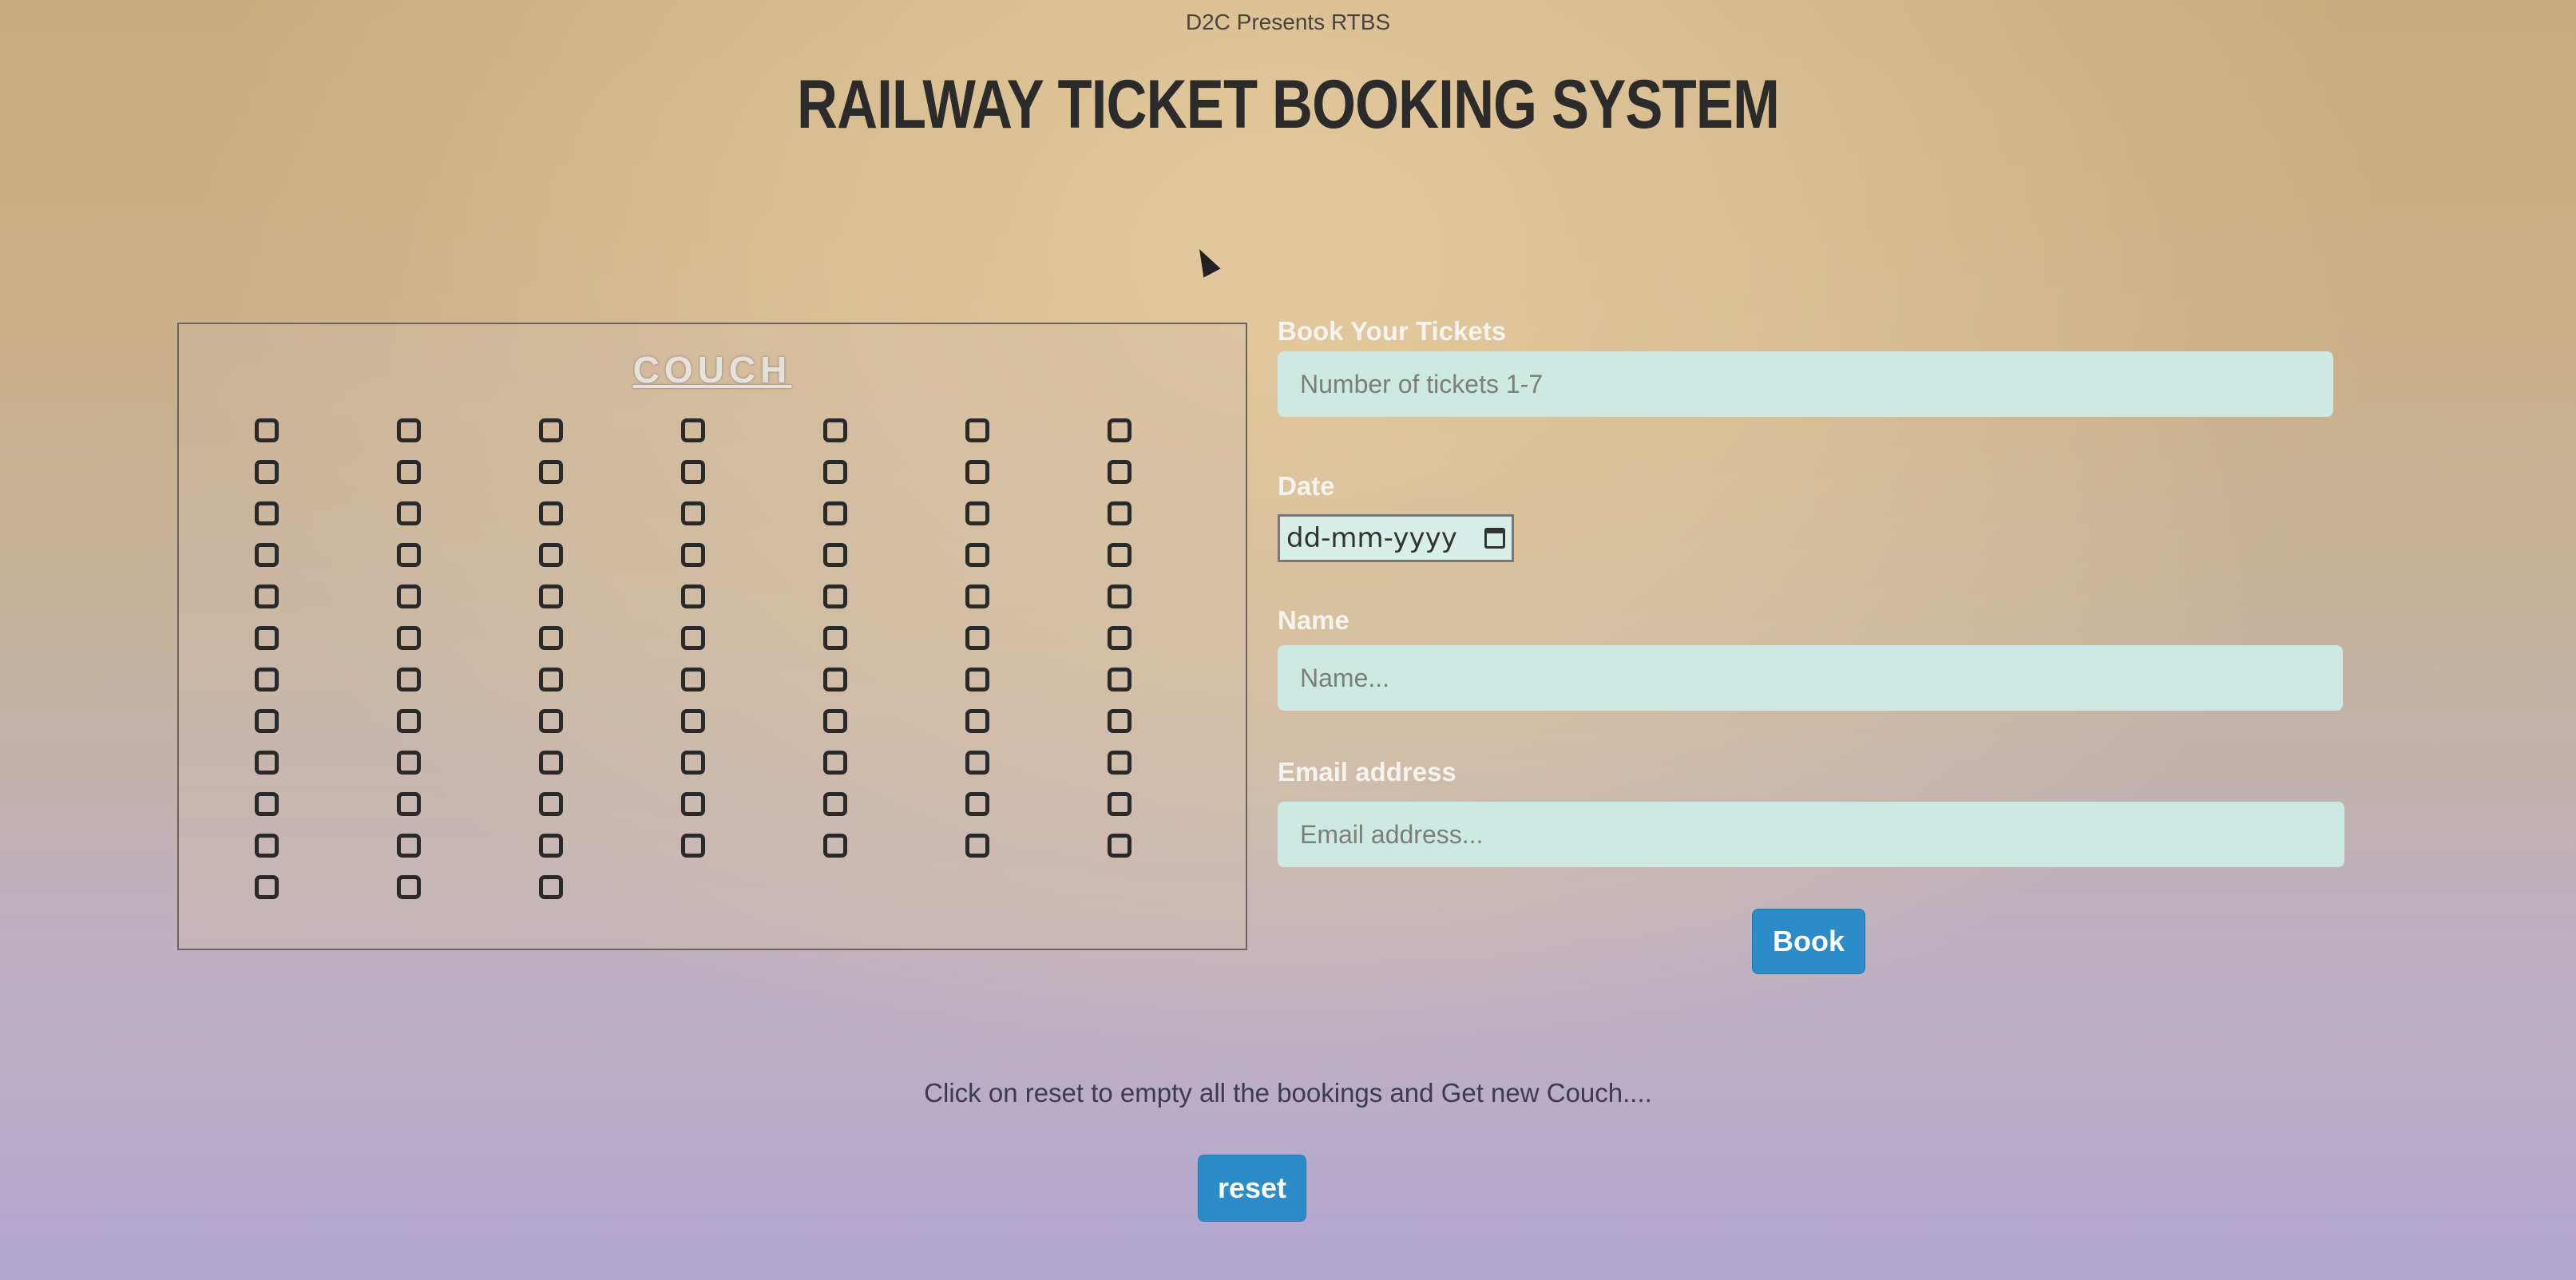 The image size is (2576, 1280). I want to click on reset-button: reset, so click(1252, 1189).